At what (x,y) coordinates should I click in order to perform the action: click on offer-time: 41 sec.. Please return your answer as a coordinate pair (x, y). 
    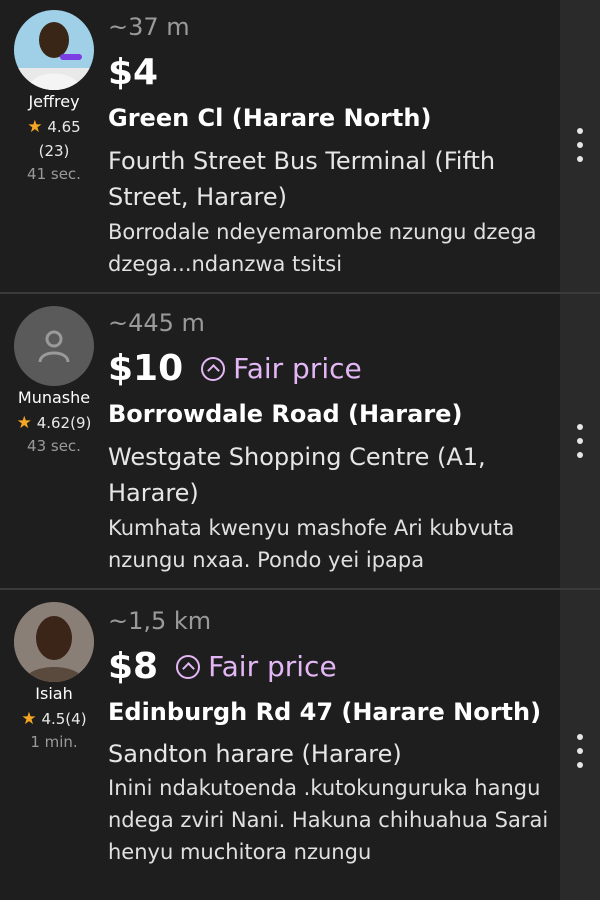
    Looking at the image, I should click on (54, 174).